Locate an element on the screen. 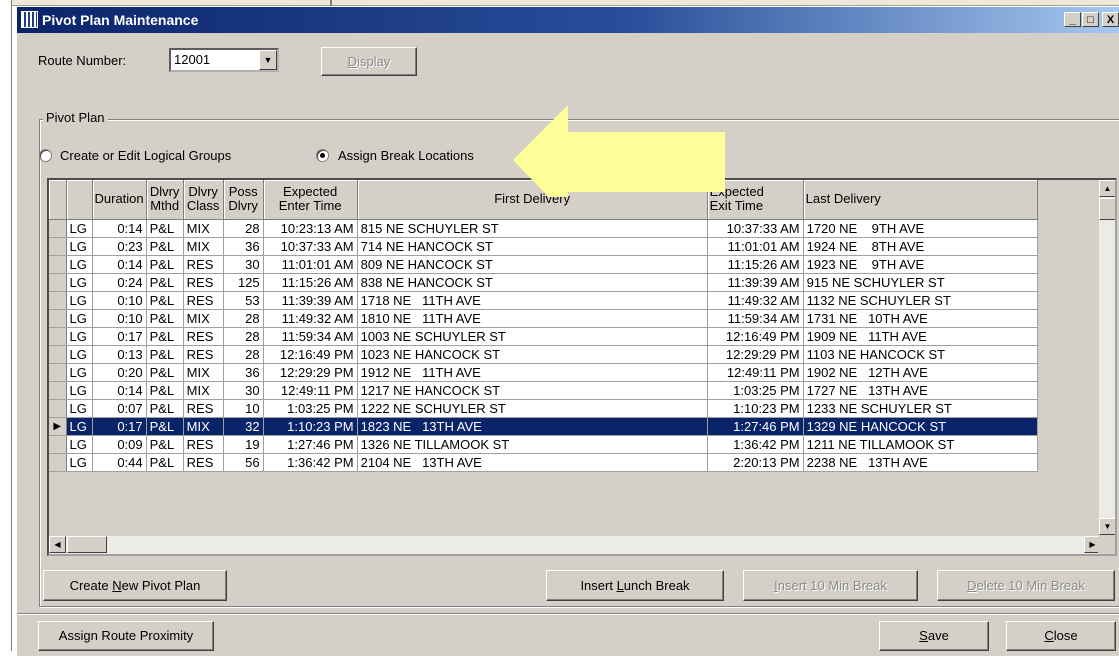  cell-exit-time: 11:49:32 AM is located at coordinates (755, 300).